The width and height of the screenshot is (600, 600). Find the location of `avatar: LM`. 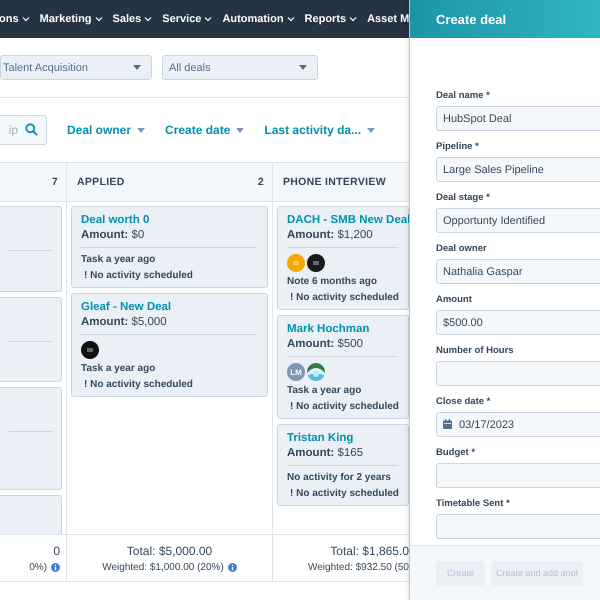

avatar: LM is located at coordinates (296, 372).